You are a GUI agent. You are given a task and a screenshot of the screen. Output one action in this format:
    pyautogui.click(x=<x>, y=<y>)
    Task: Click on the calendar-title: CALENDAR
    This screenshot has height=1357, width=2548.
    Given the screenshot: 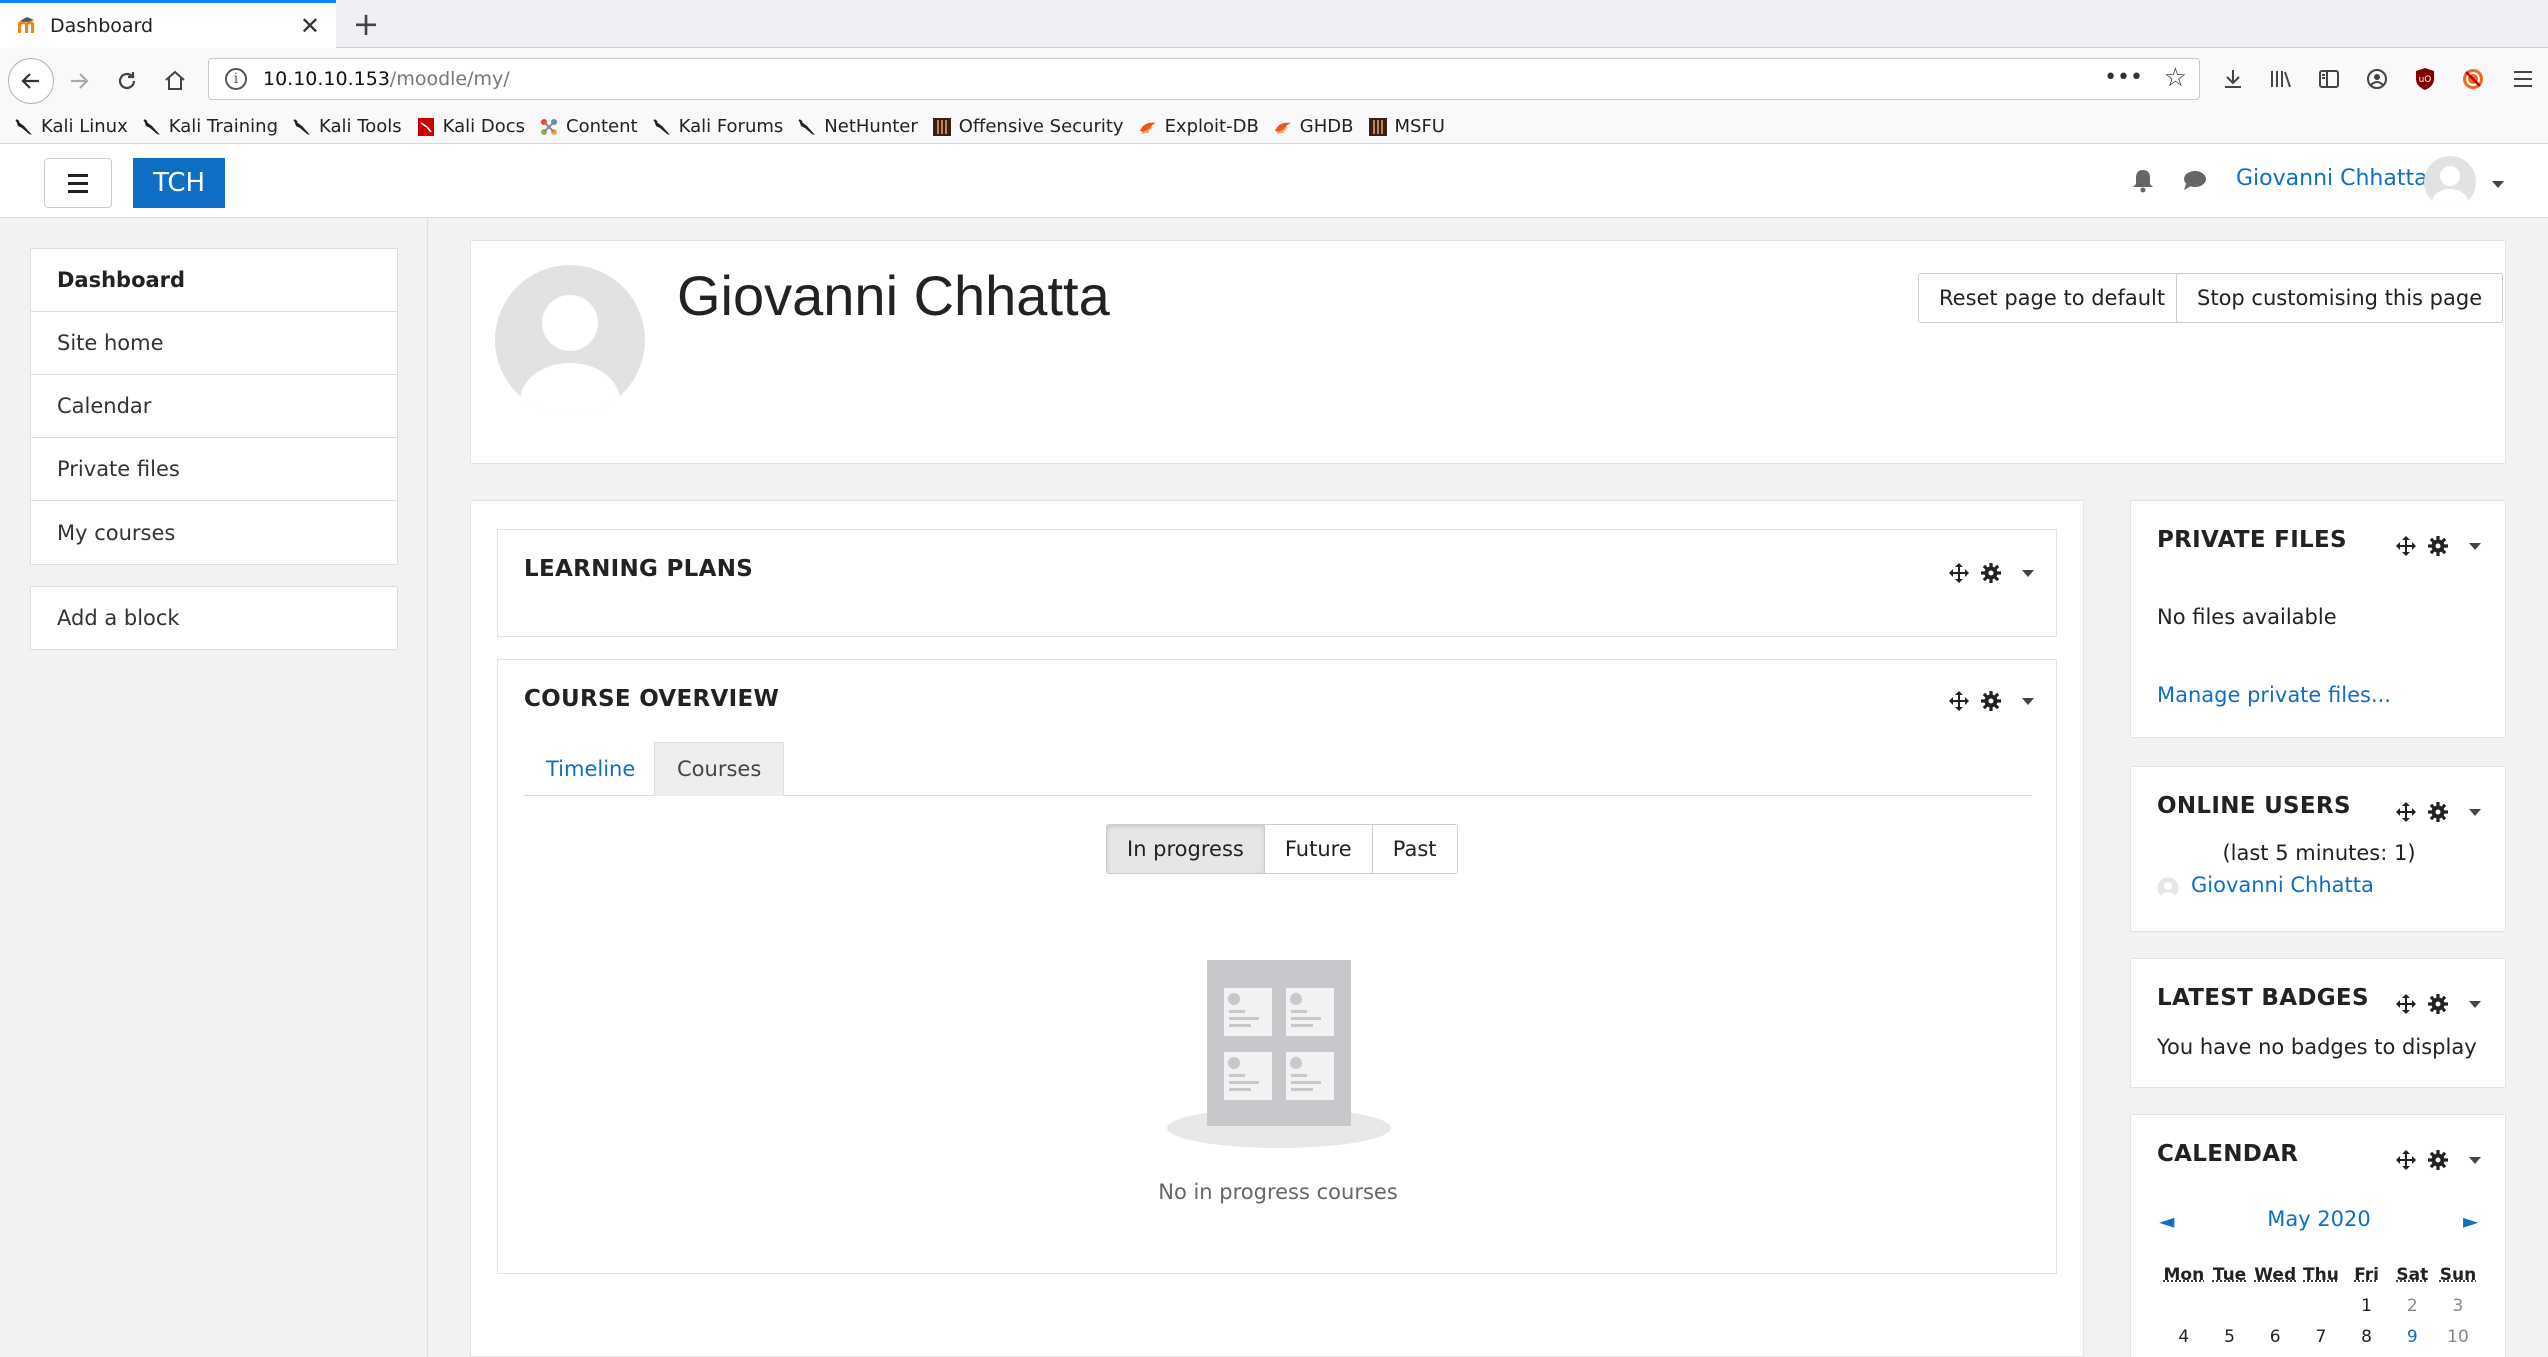 What is the action you would take?
    pyautogui.click(x=2228, y=1154)
    